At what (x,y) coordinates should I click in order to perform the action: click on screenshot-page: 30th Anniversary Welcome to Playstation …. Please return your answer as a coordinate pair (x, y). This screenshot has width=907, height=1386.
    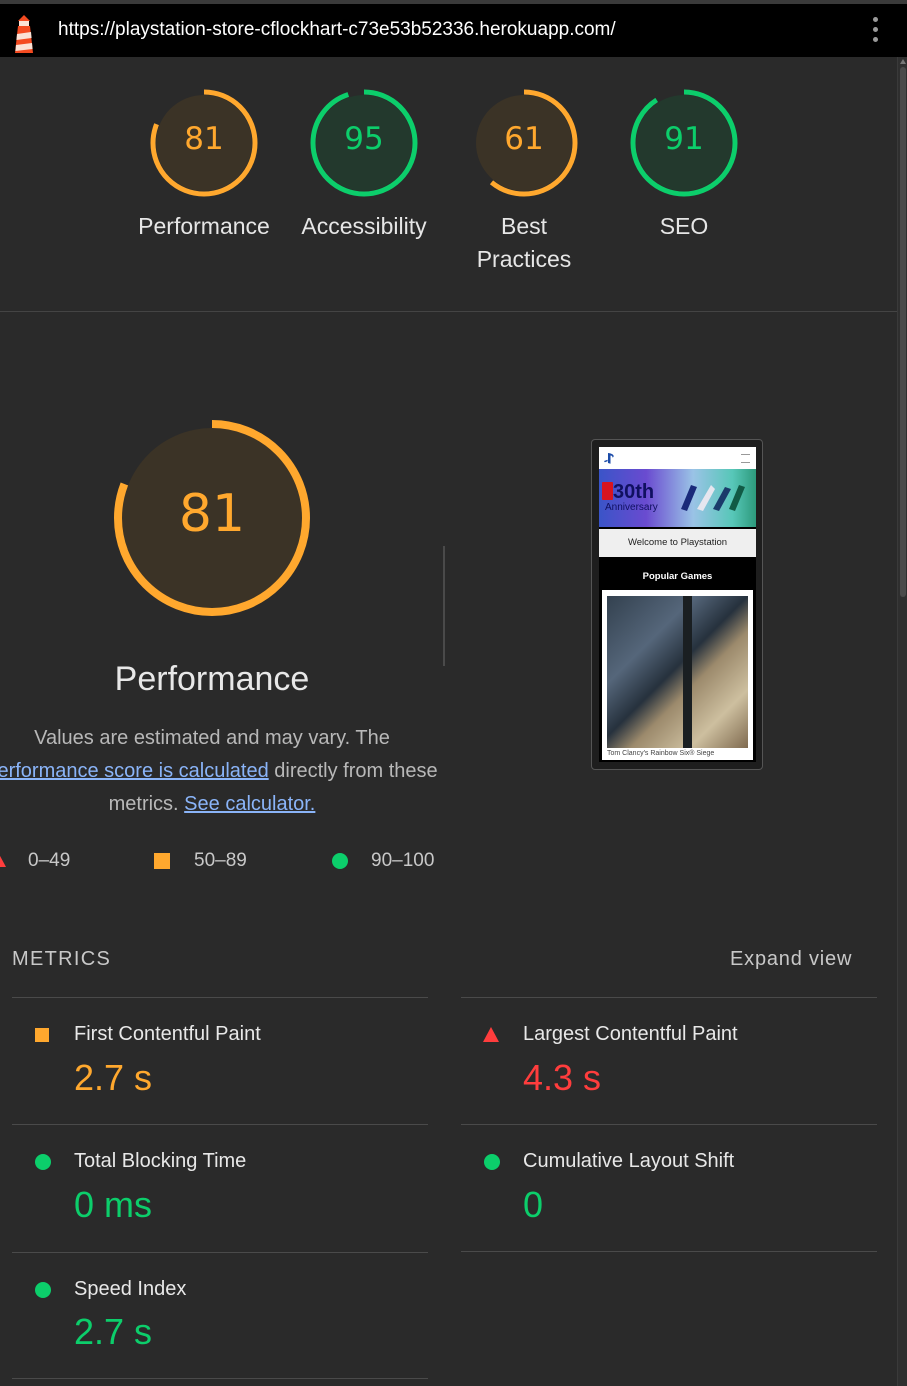
    Looking at the image, I should click on (677, 604).